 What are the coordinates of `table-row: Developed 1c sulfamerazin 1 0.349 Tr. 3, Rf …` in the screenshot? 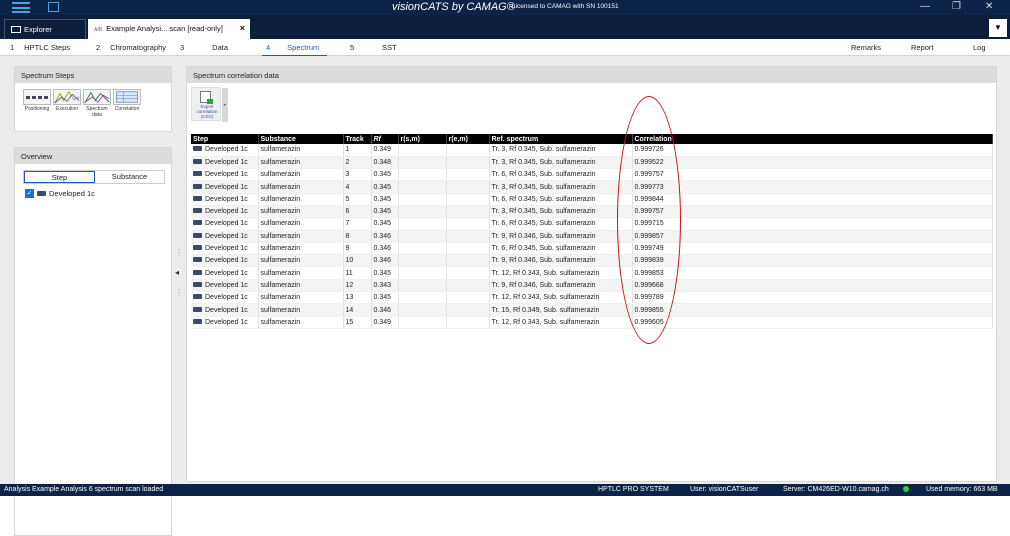 It's located at (592, 150).